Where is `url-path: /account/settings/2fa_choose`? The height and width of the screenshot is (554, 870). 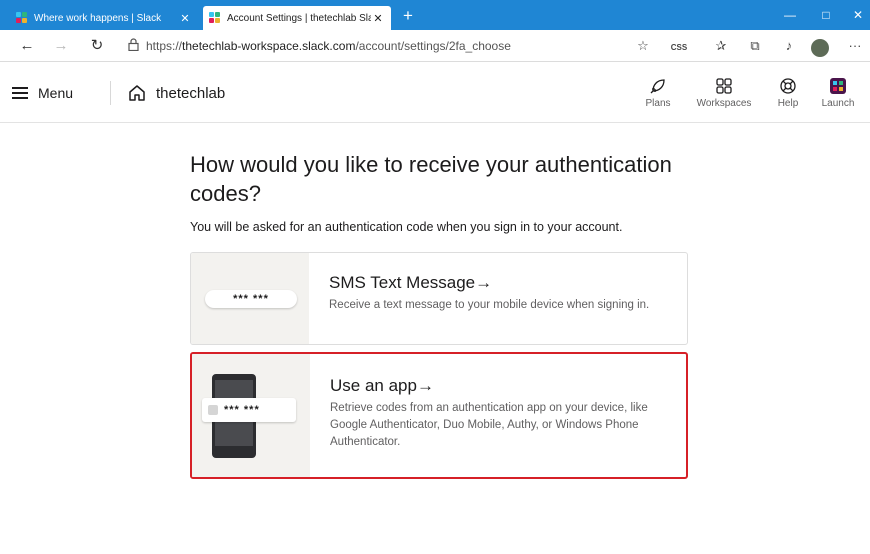 url-path: /account/settings/2fa_choose is located at coordinates (433, 46).